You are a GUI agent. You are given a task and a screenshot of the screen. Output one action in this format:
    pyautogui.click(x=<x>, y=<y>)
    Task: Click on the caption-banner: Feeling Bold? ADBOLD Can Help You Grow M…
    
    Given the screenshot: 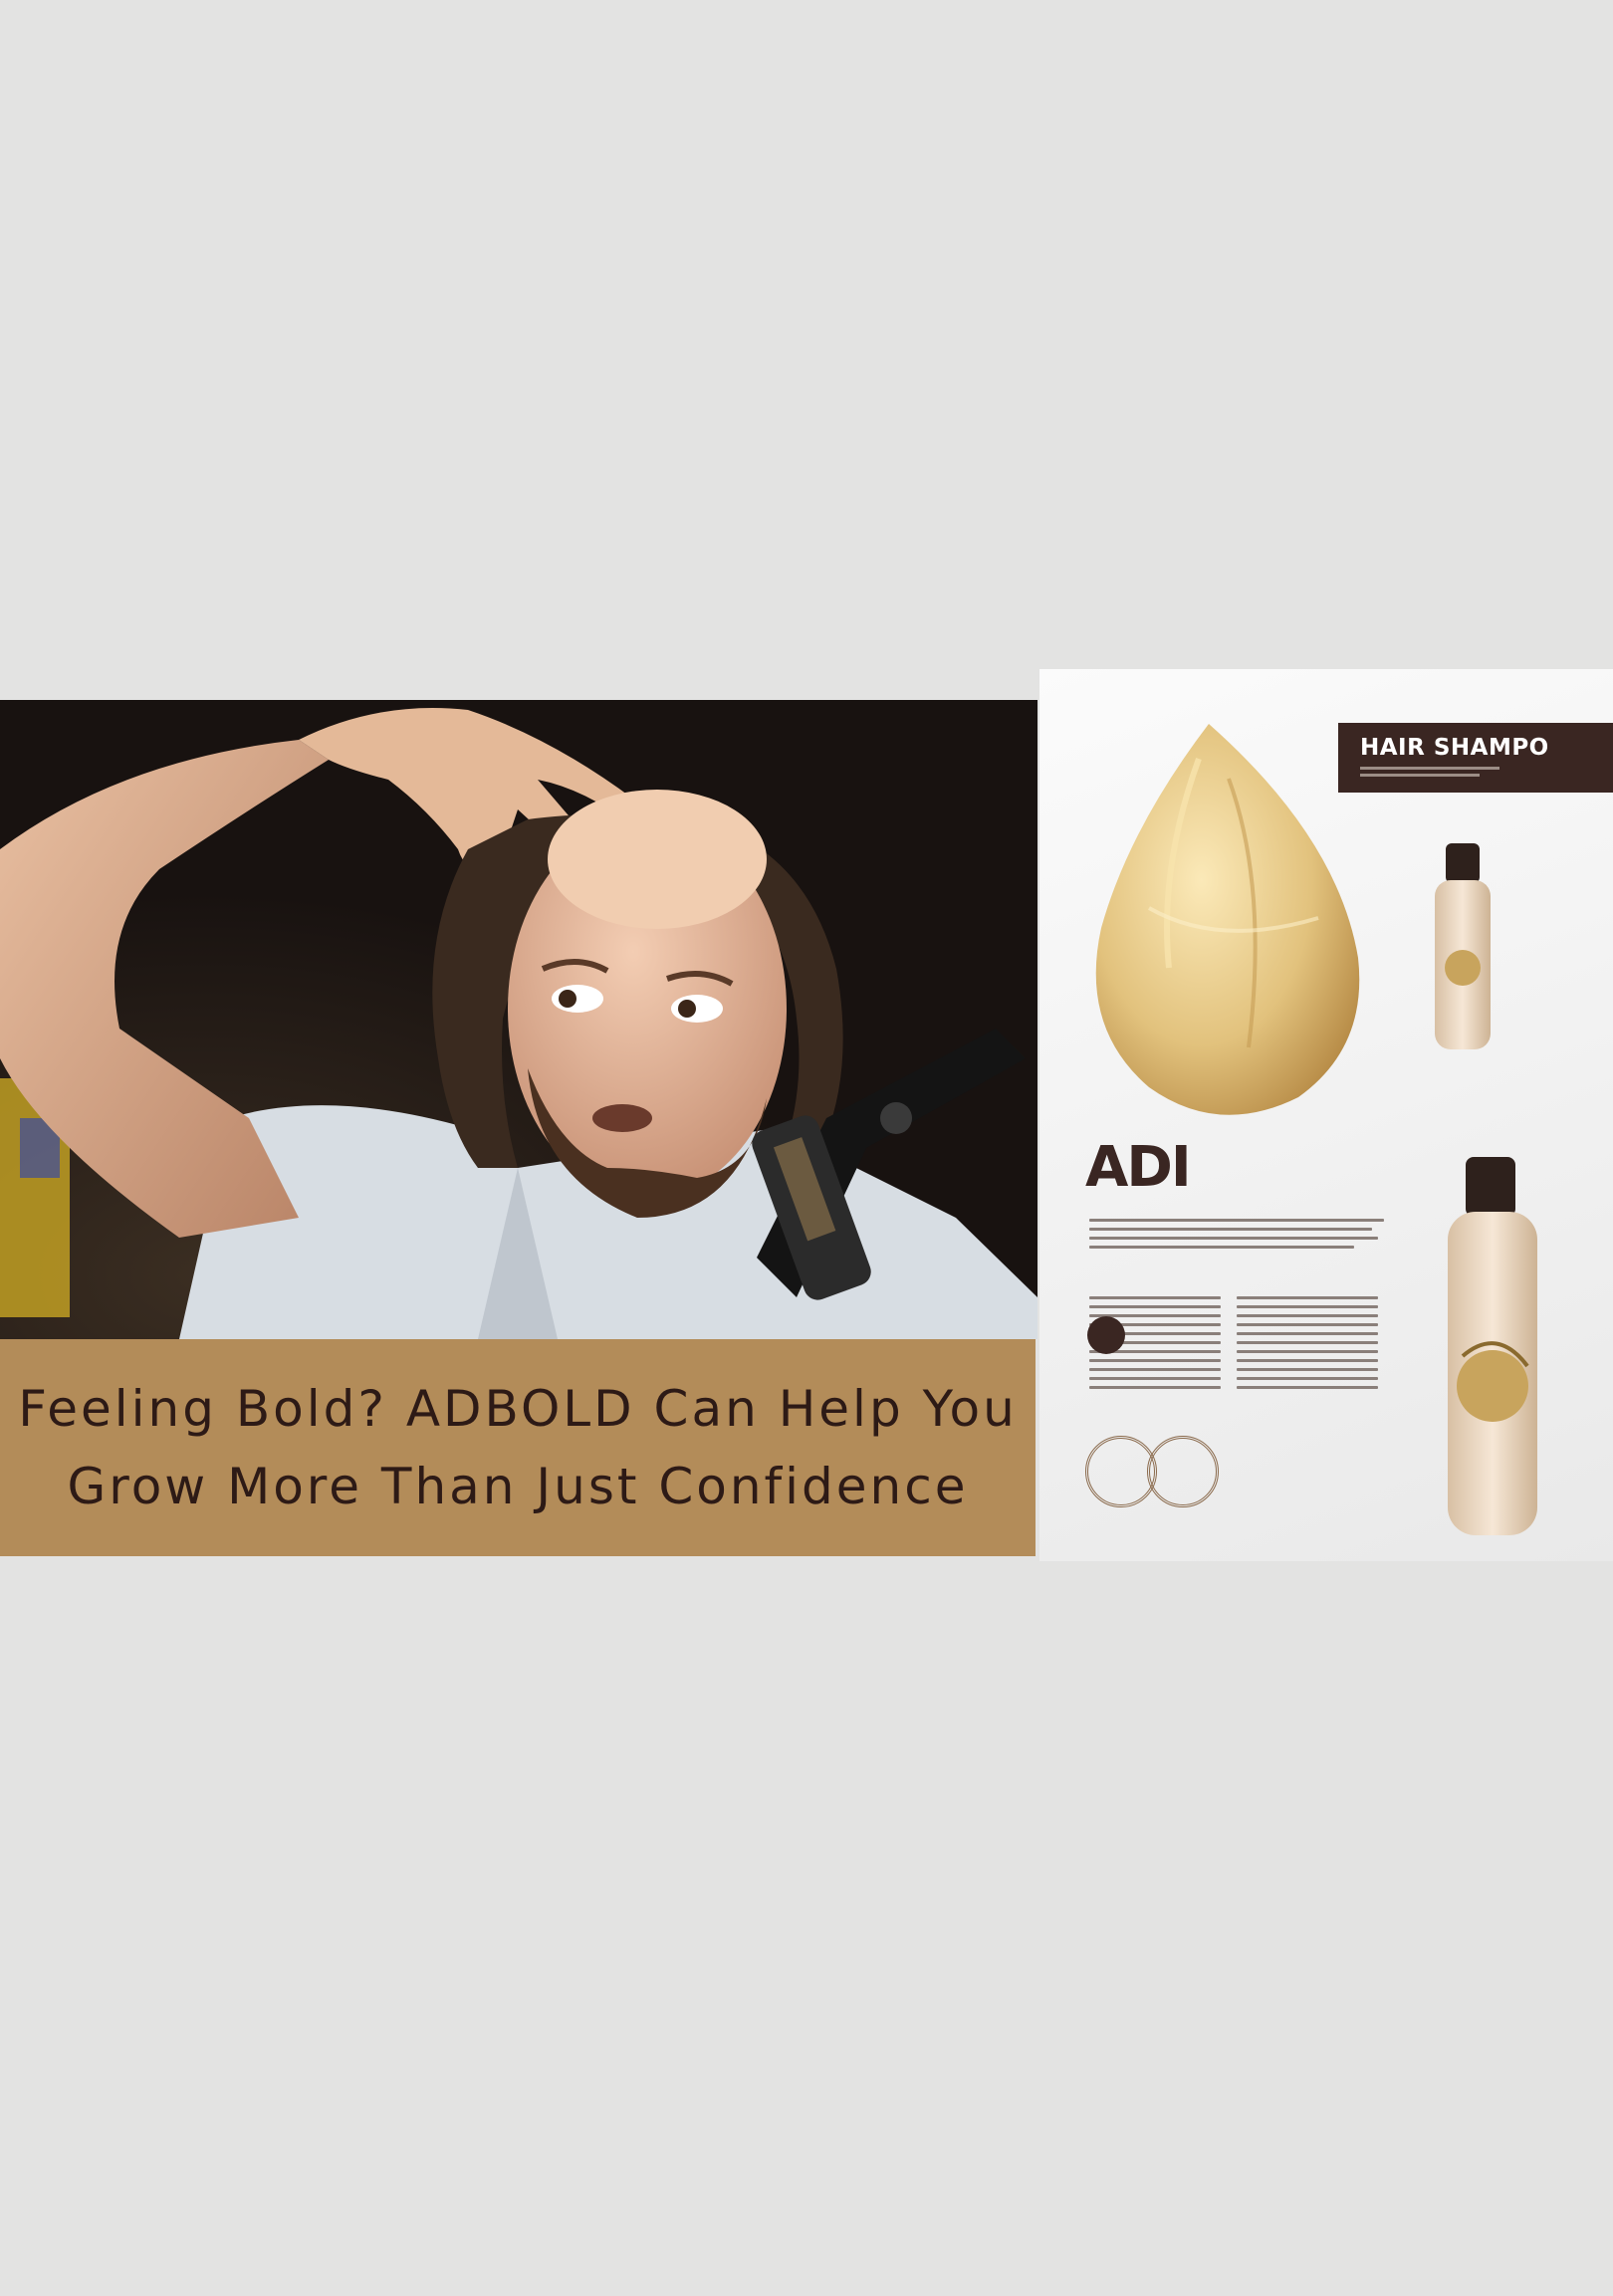 What is the action you would take?
    pyautogui.click(x=518, y=1447)
    